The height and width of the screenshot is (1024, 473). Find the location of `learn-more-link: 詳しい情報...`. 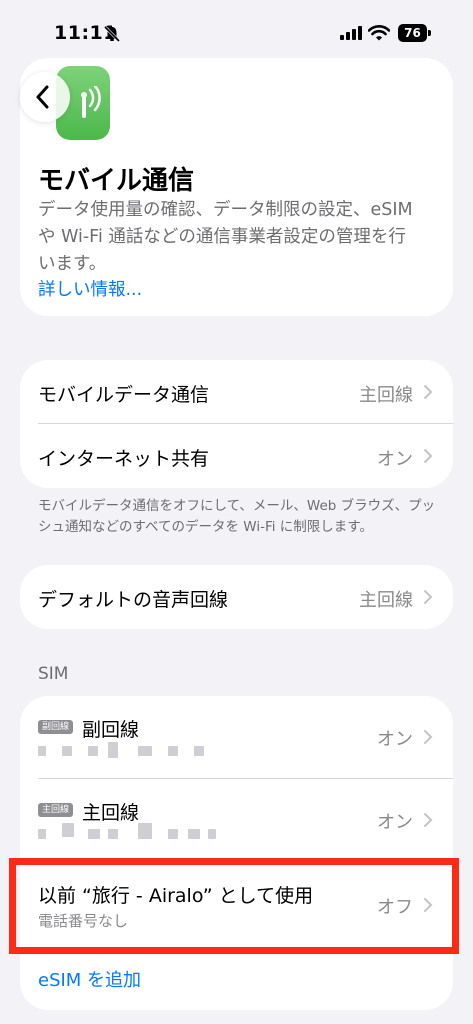

learn-more-link: 詳しい情報... is located at coordinates (90, 288).